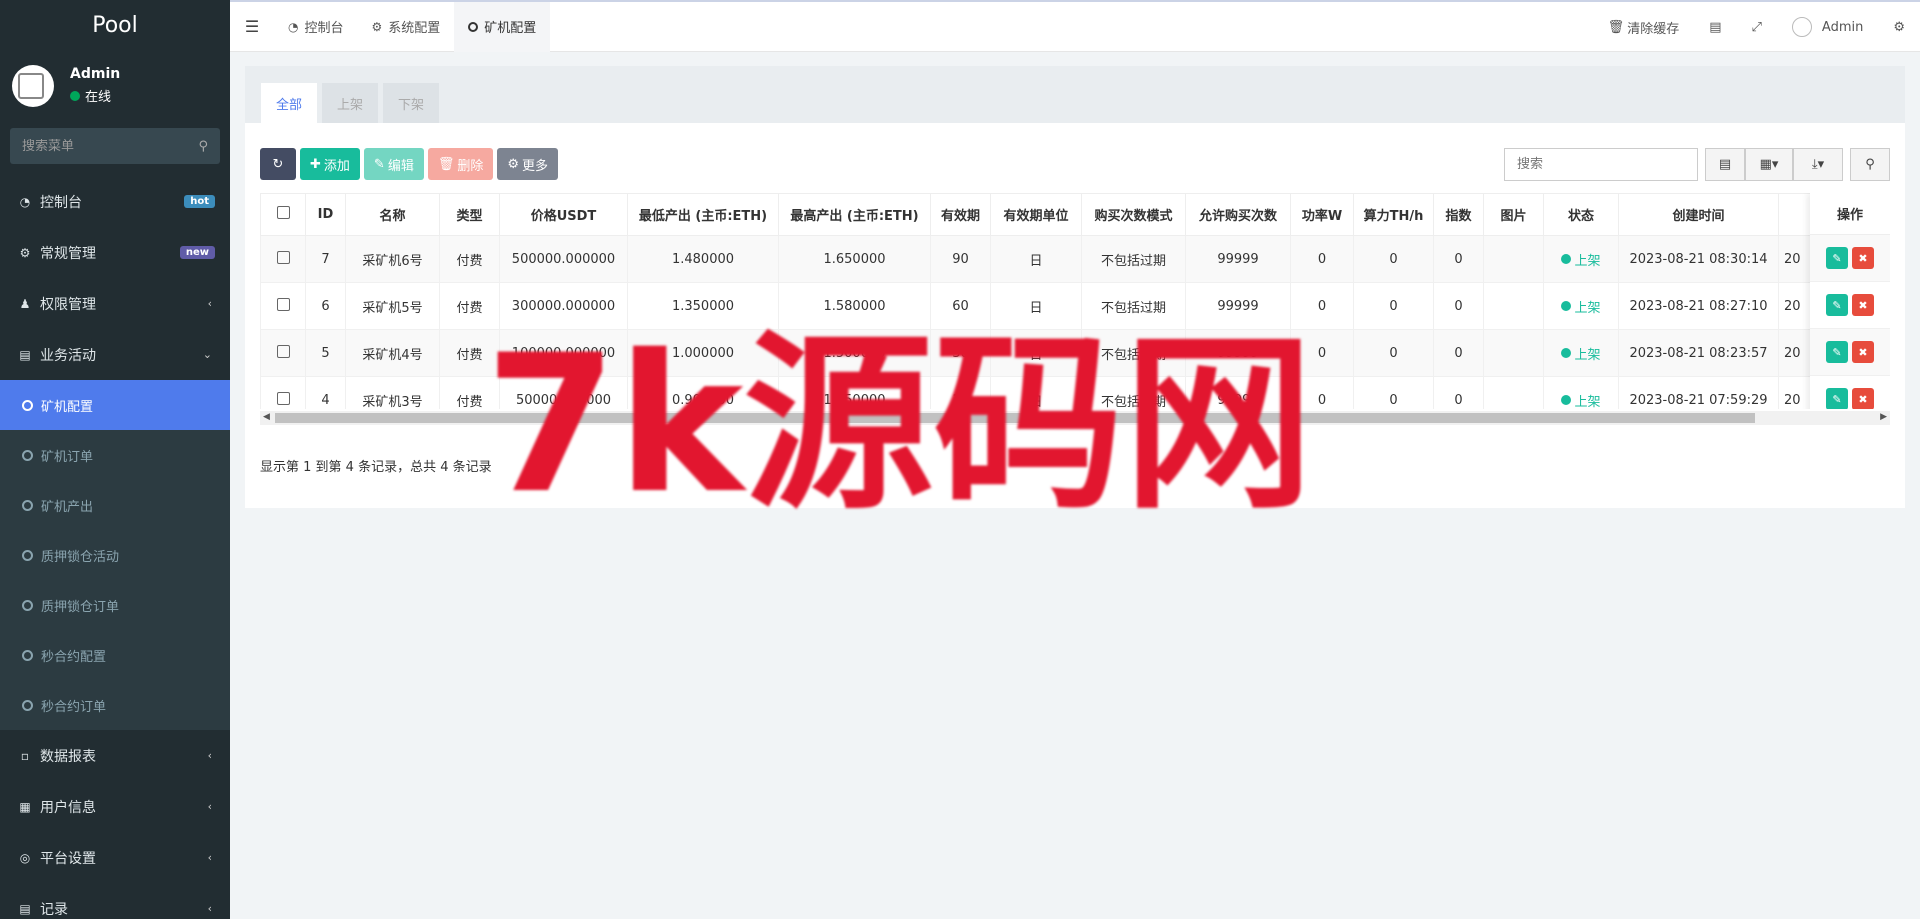  I want to click on sidebar-item-records: ▤ 记录 ‹, so click(115, 901).